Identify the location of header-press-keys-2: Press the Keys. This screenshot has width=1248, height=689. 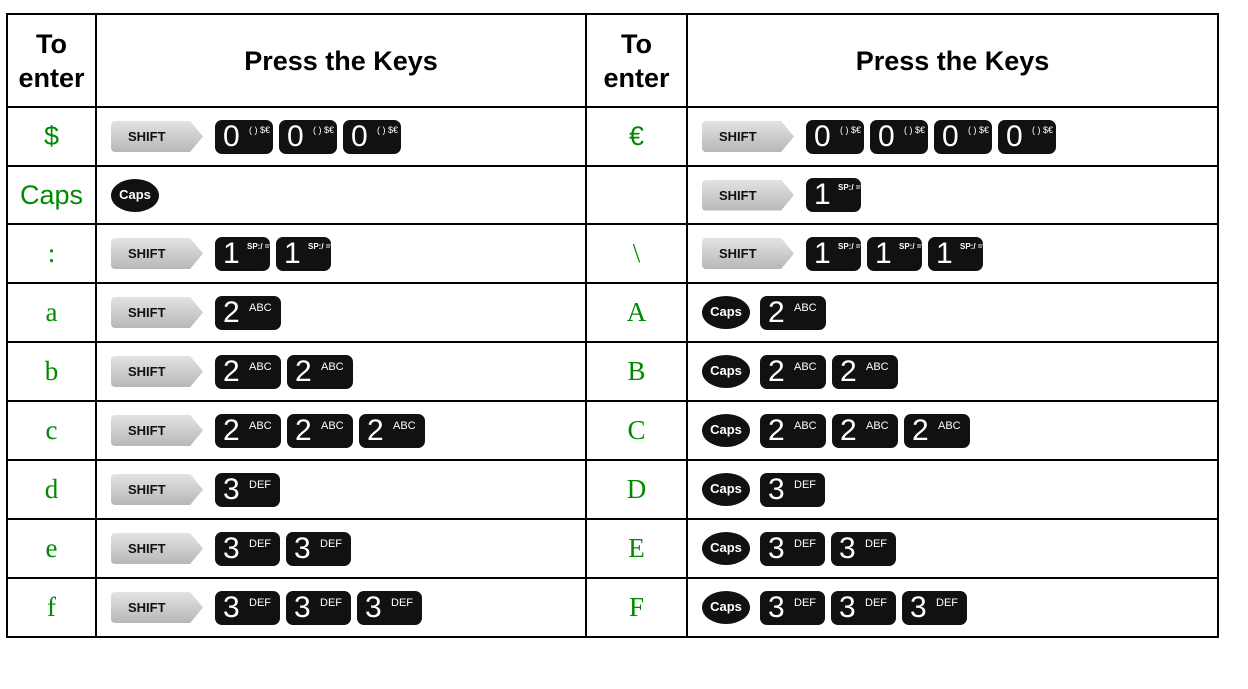
(952, 60).